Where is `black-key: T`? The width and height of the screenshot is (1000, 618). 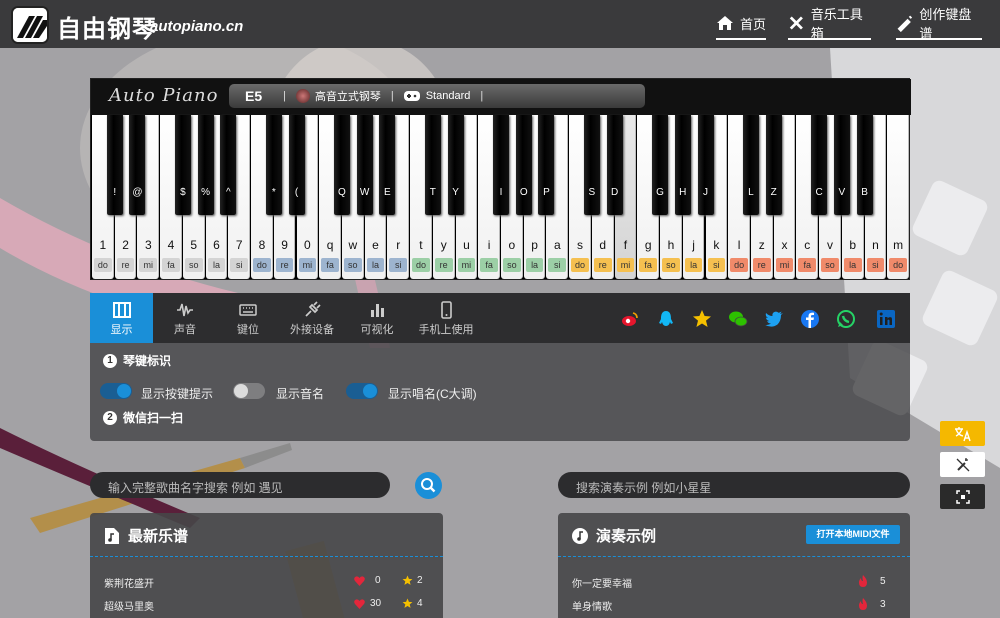
black-key: T is located at coordinates (432, 165).